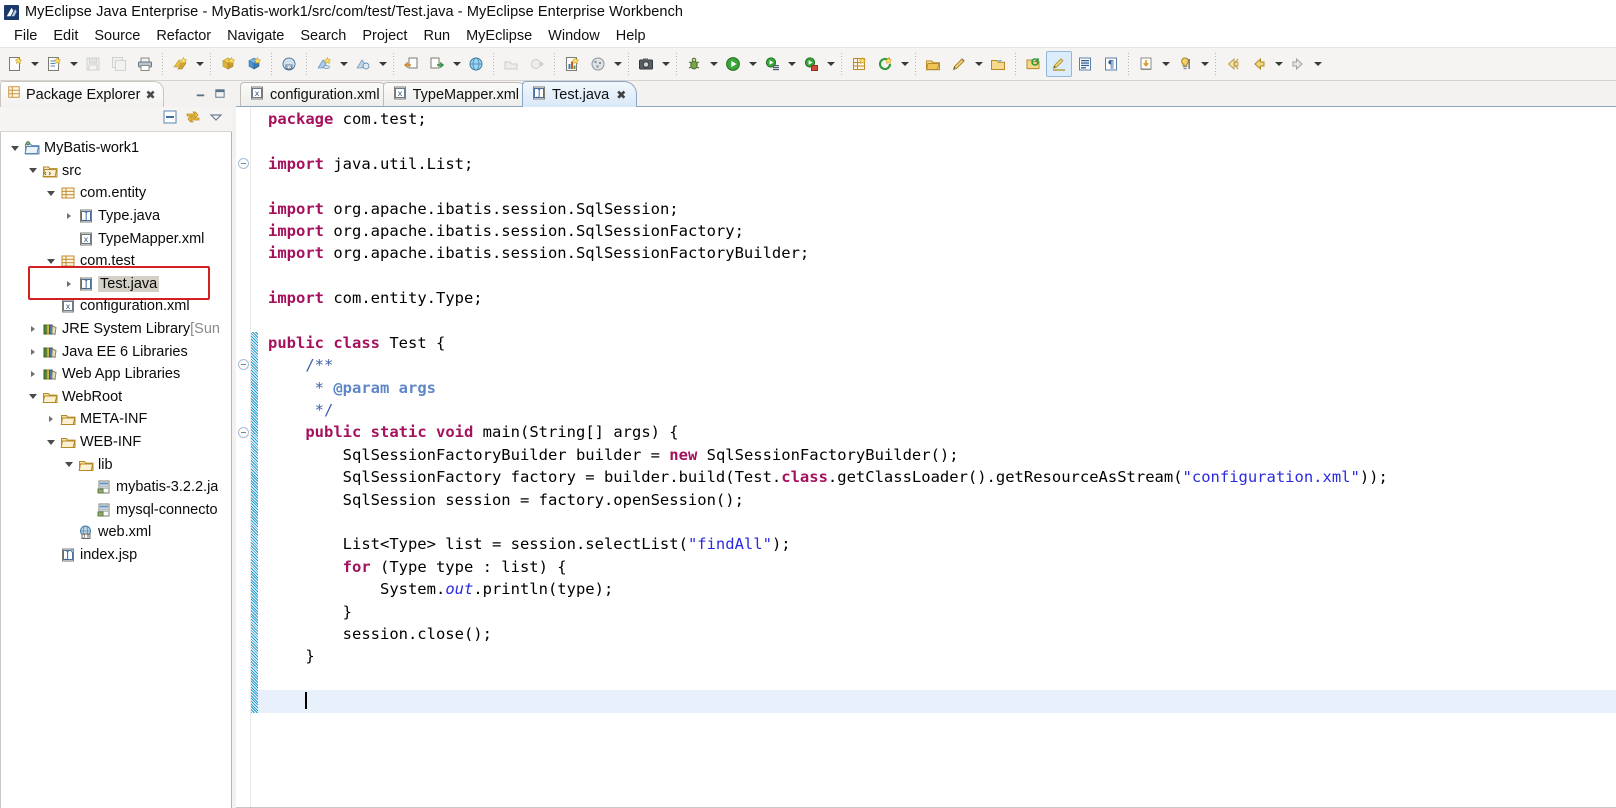  What do you see at coordinates (323, 36) in the screenshot?
I see `menu-search: Search` at bounding box center [323, 36].